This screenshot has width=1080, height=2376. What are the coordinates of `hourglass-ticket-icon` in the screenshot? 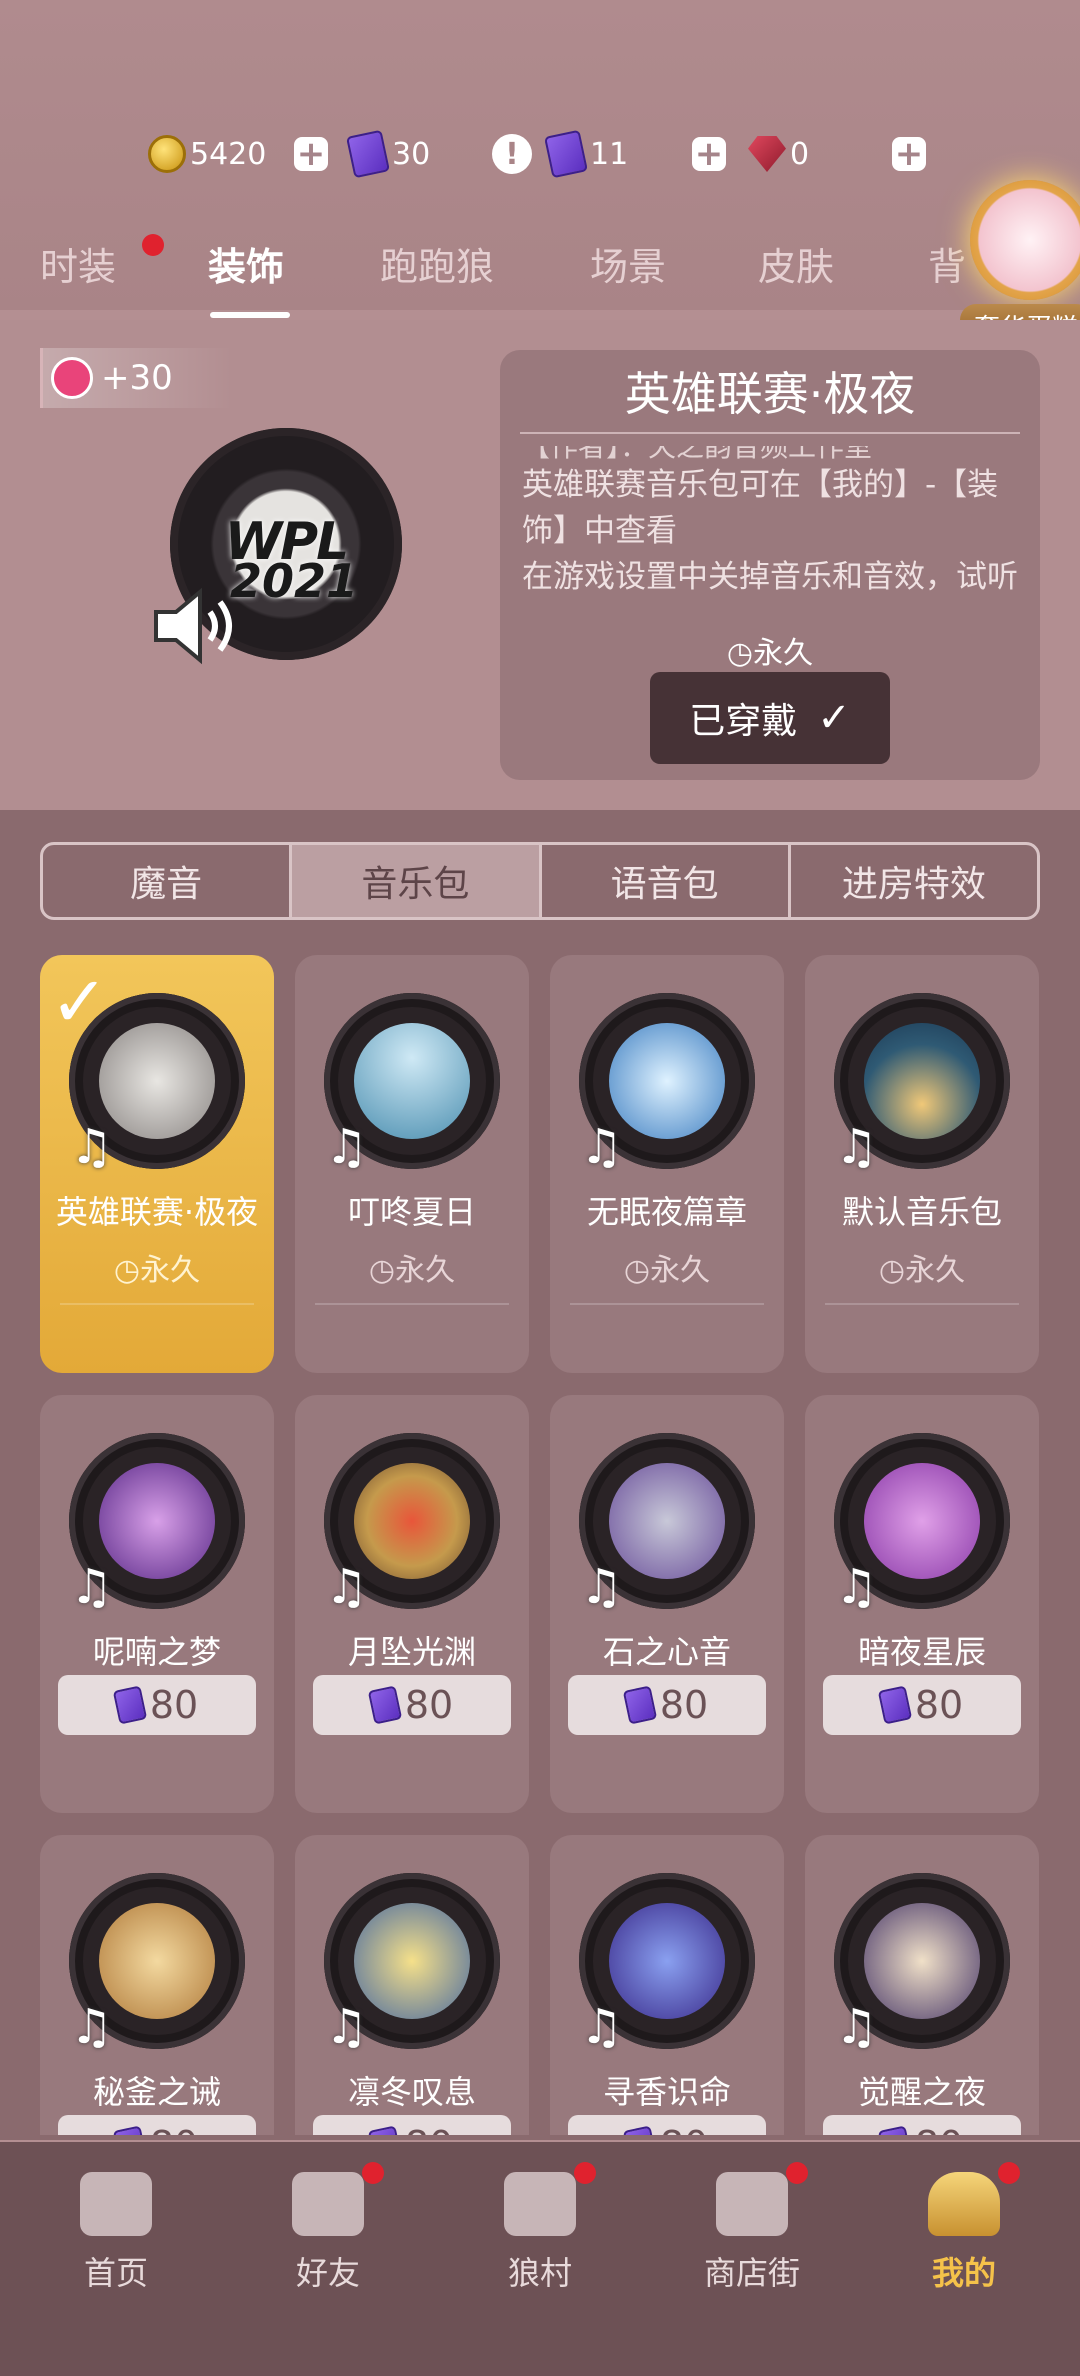 It's located at (368, 154).